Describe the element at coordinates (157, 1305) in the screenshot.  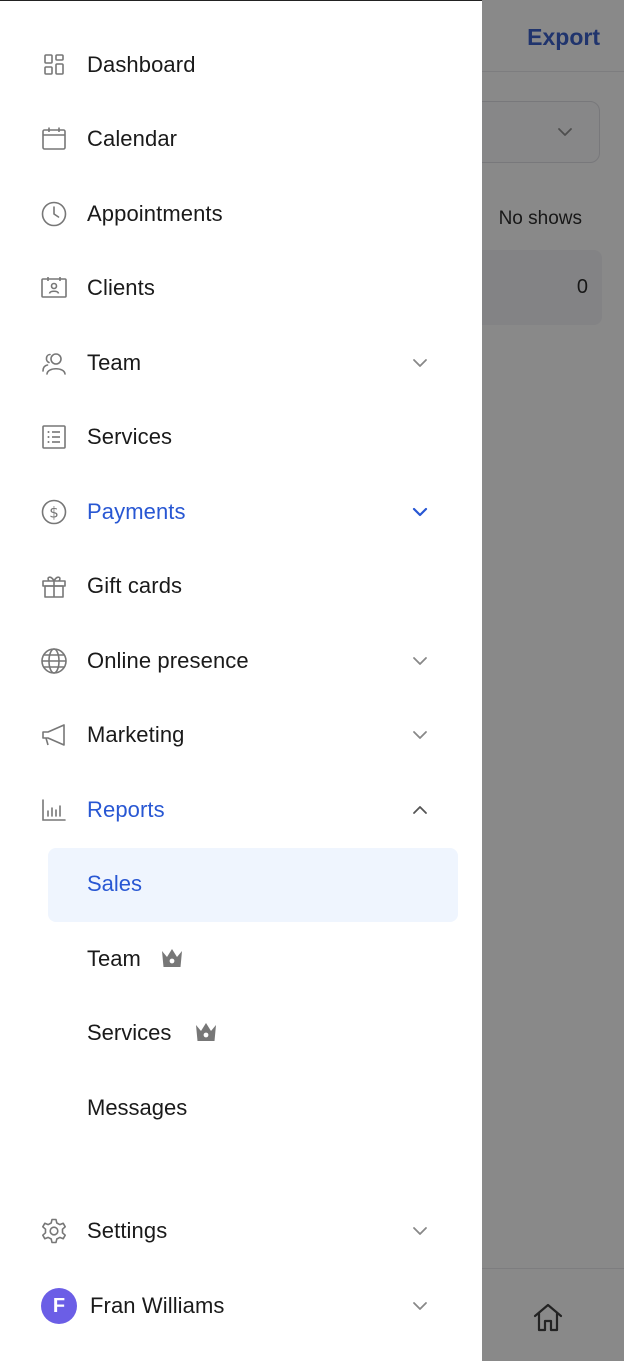
I see `user-name: Fran Williams` at that location.